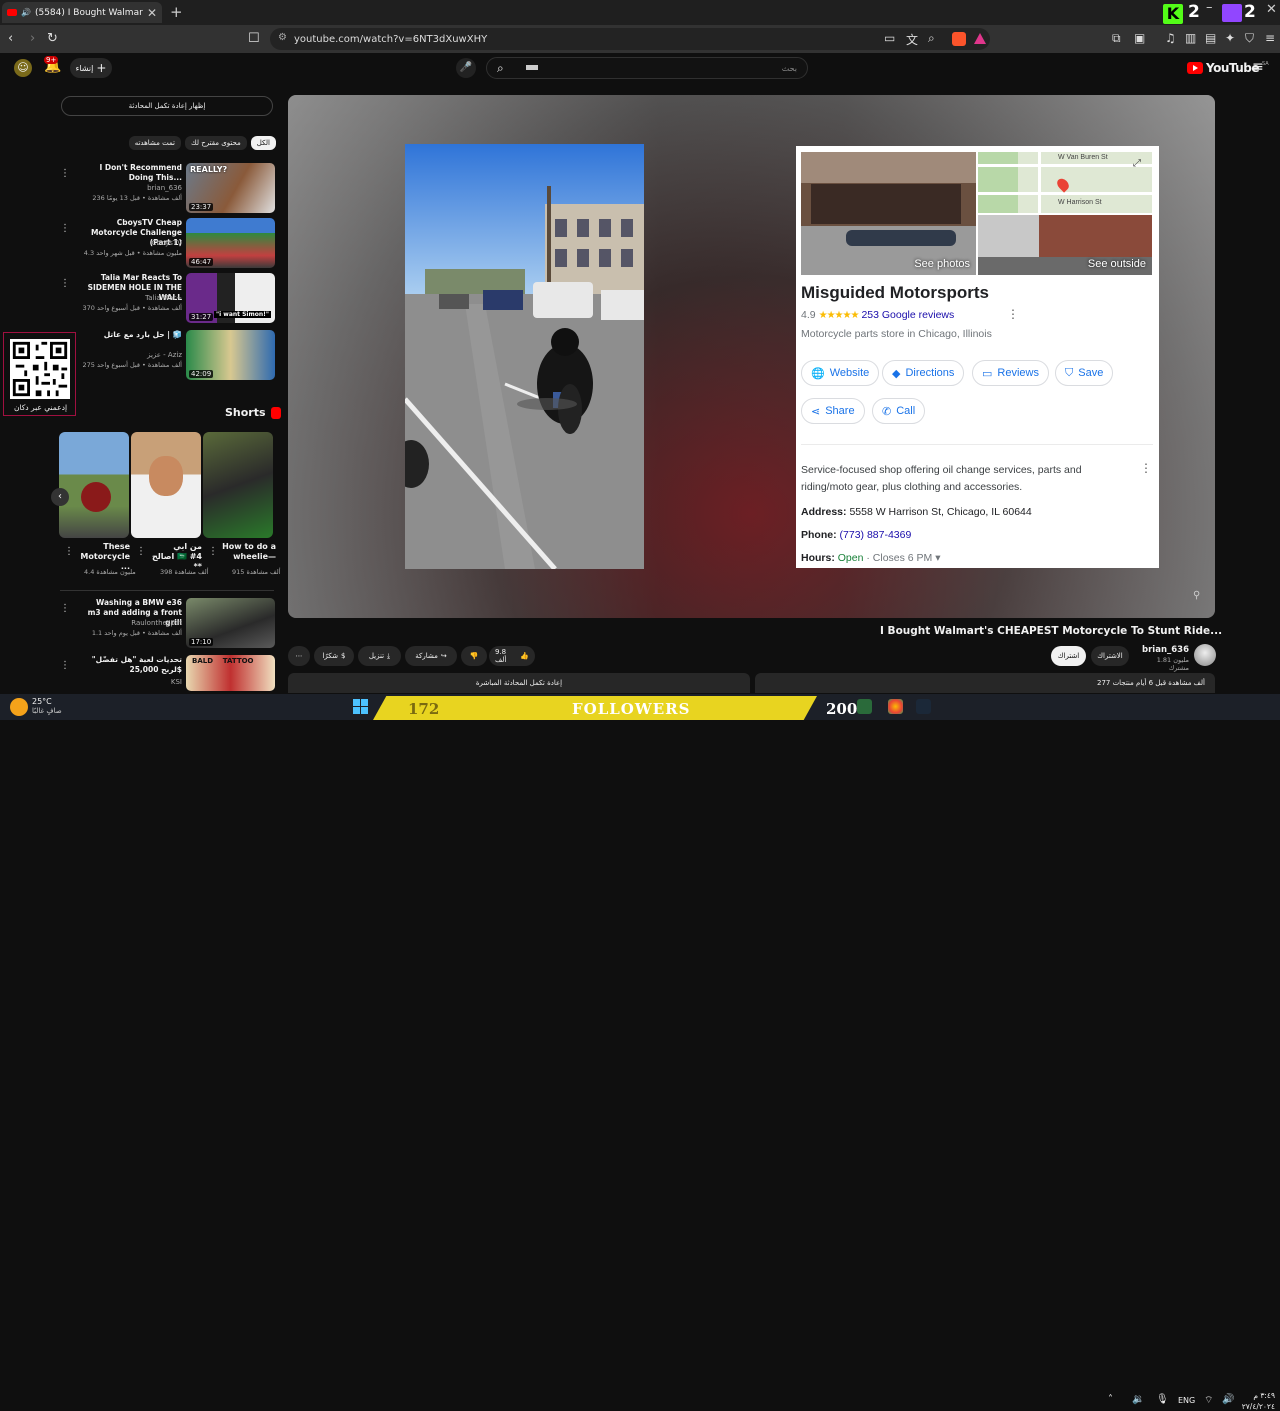 The image size is (1280, 1411). I want to click on audio-icon: 🔊, so click(26, 12).